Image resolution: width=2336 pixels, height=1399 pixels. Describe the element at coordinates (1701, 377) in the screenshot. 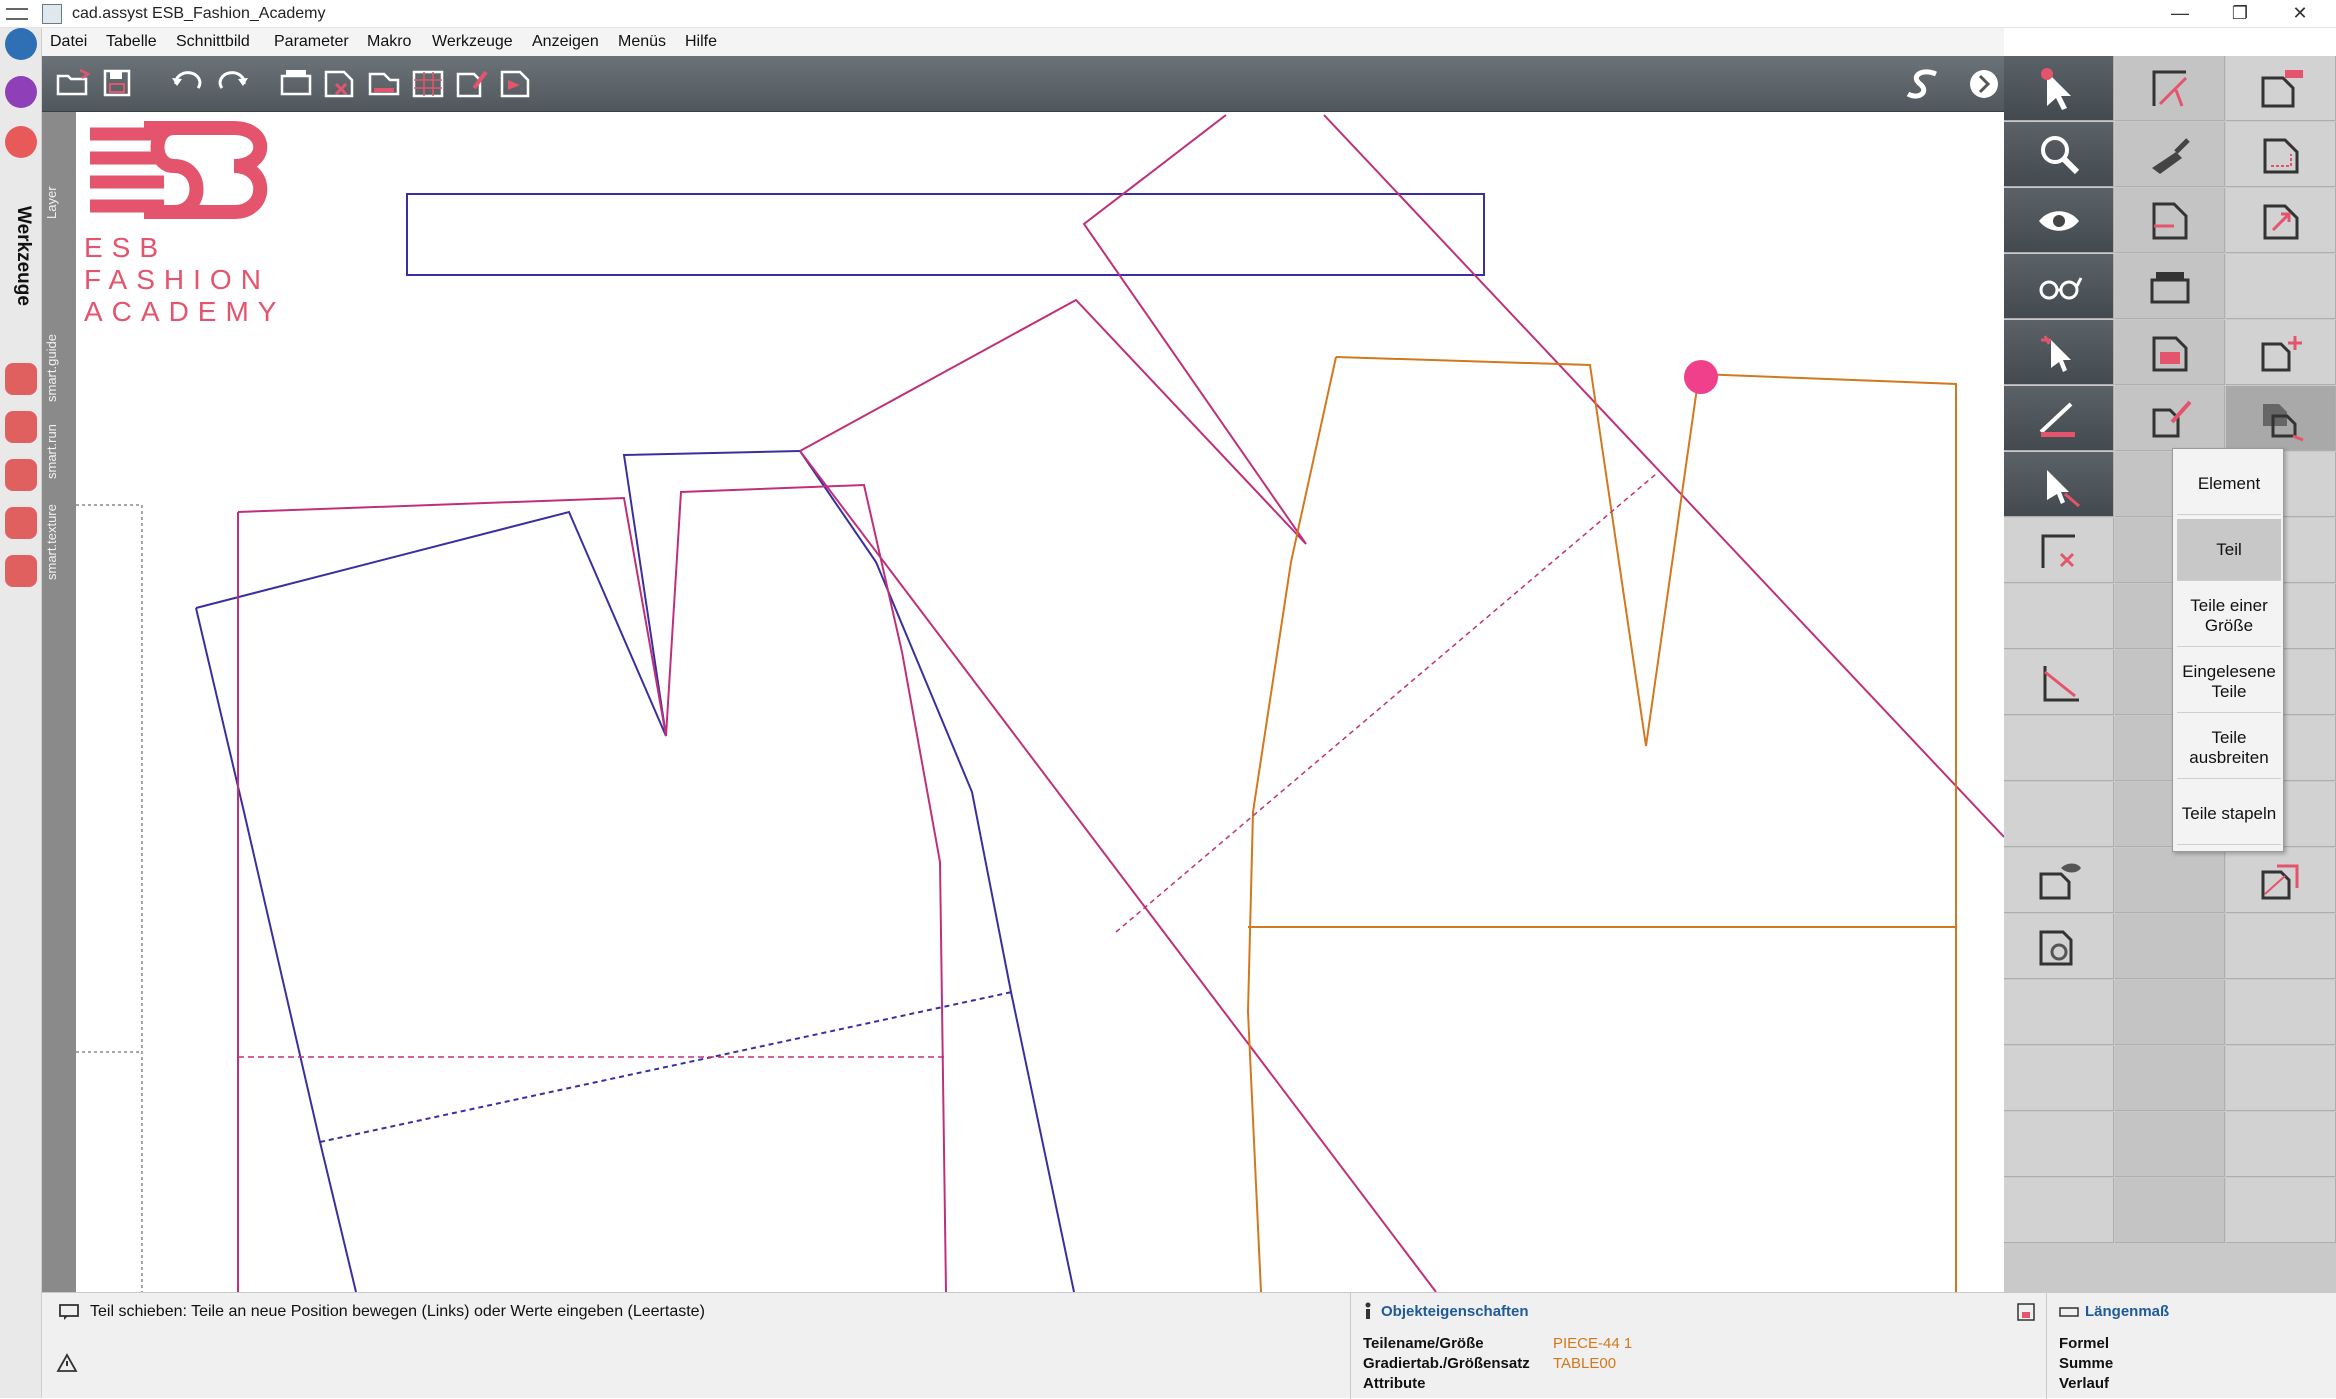

I see `cursor-marker-icon` at that location.